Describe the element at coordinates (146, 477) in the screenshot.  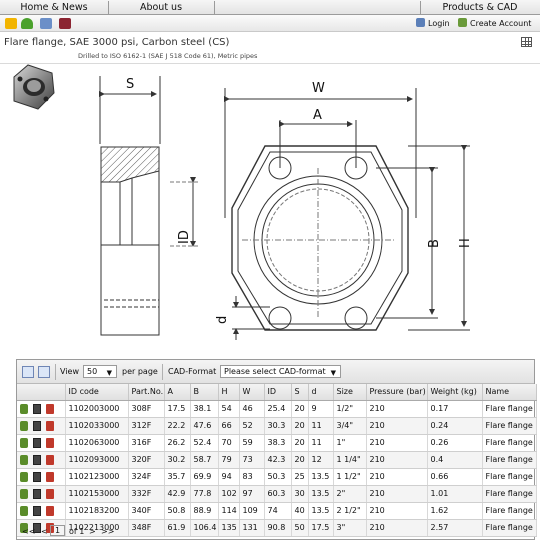
I see `table-cell: 324F` at that location.